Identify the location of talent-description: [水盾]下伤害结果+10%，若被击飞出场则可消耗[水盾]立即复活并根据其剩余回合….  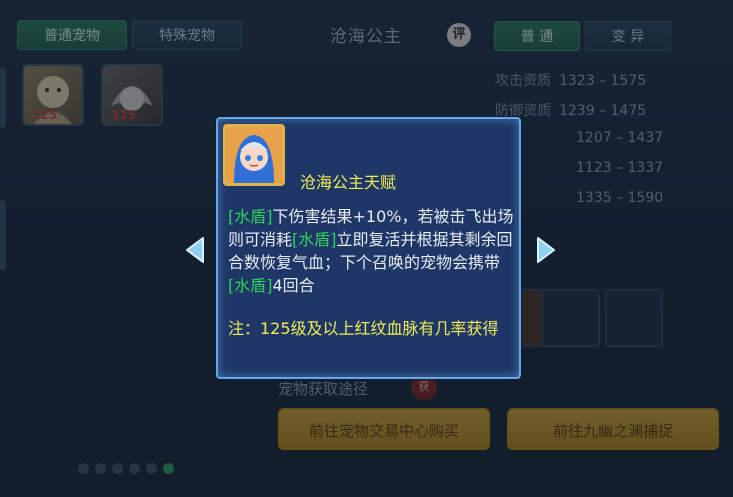
(371, 251).